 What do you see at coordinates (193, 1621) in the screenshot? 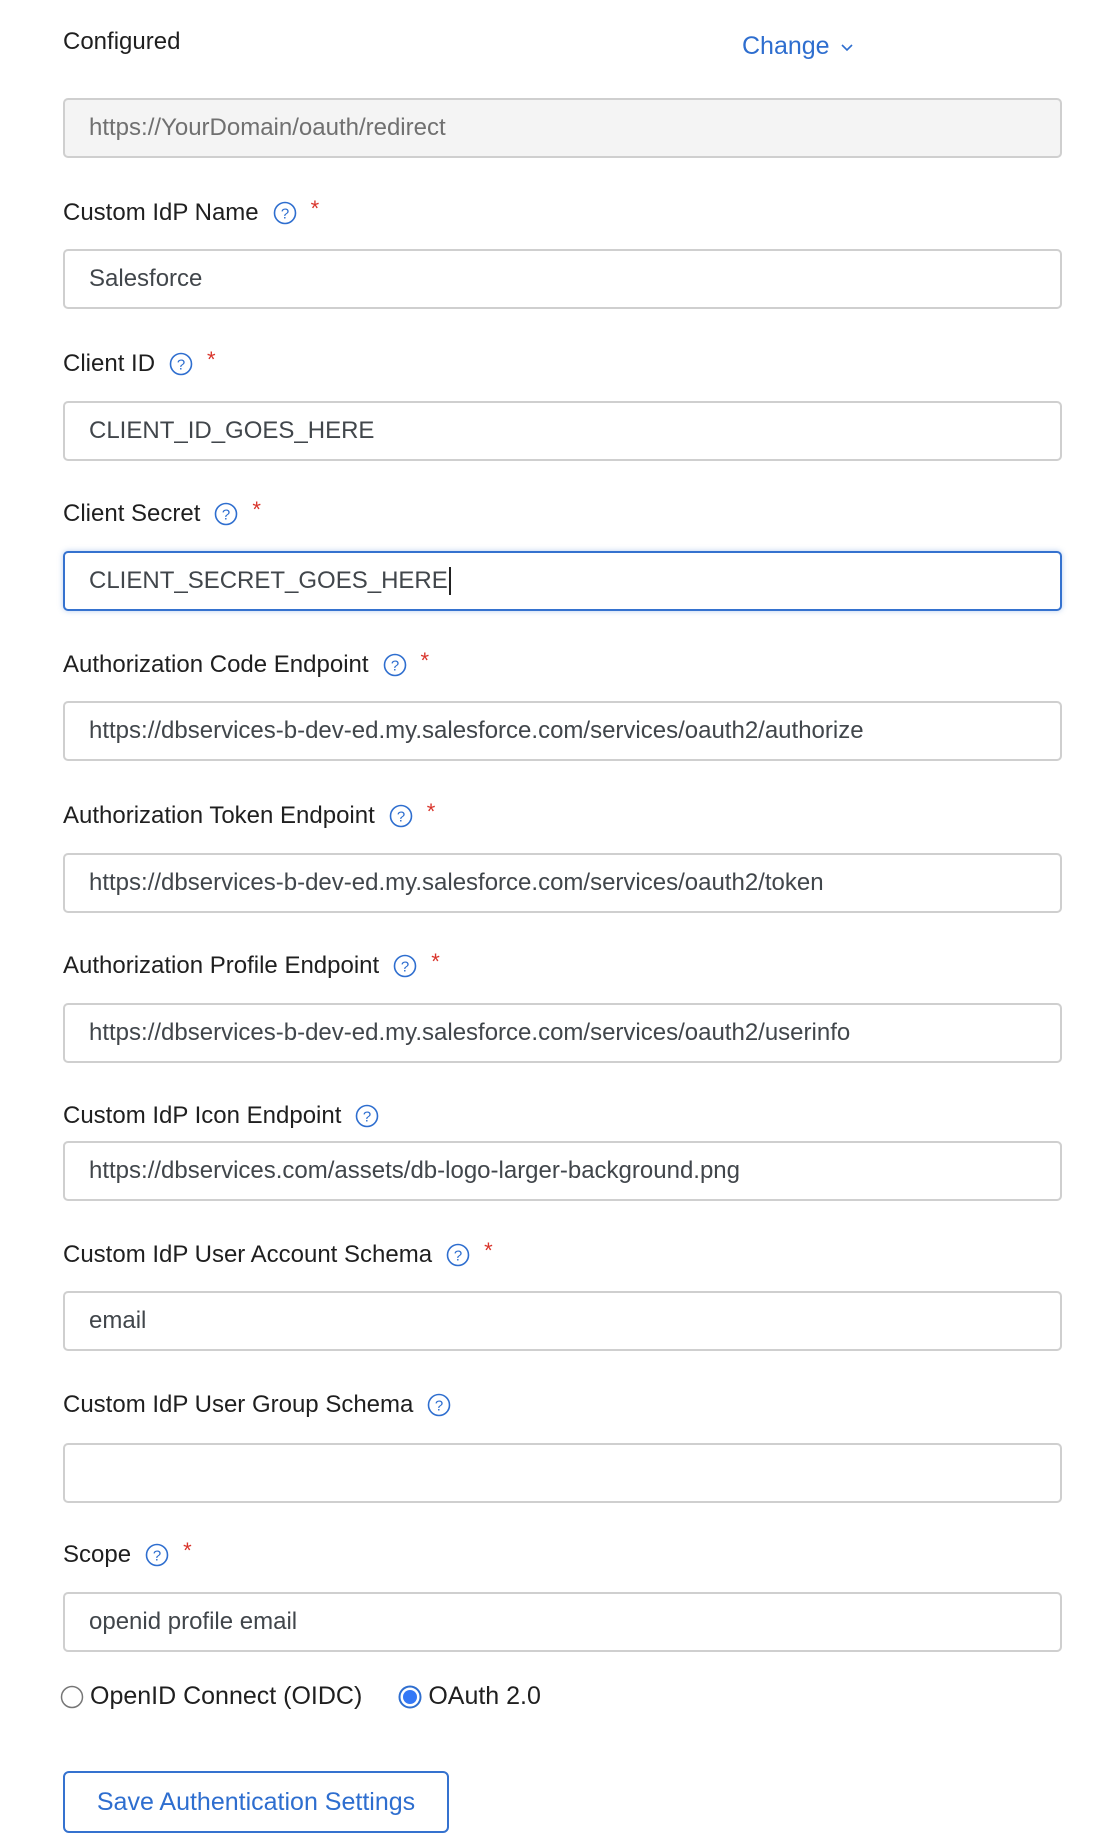
I see `input-value: openid profile email` at bounding box center [193, 1621].